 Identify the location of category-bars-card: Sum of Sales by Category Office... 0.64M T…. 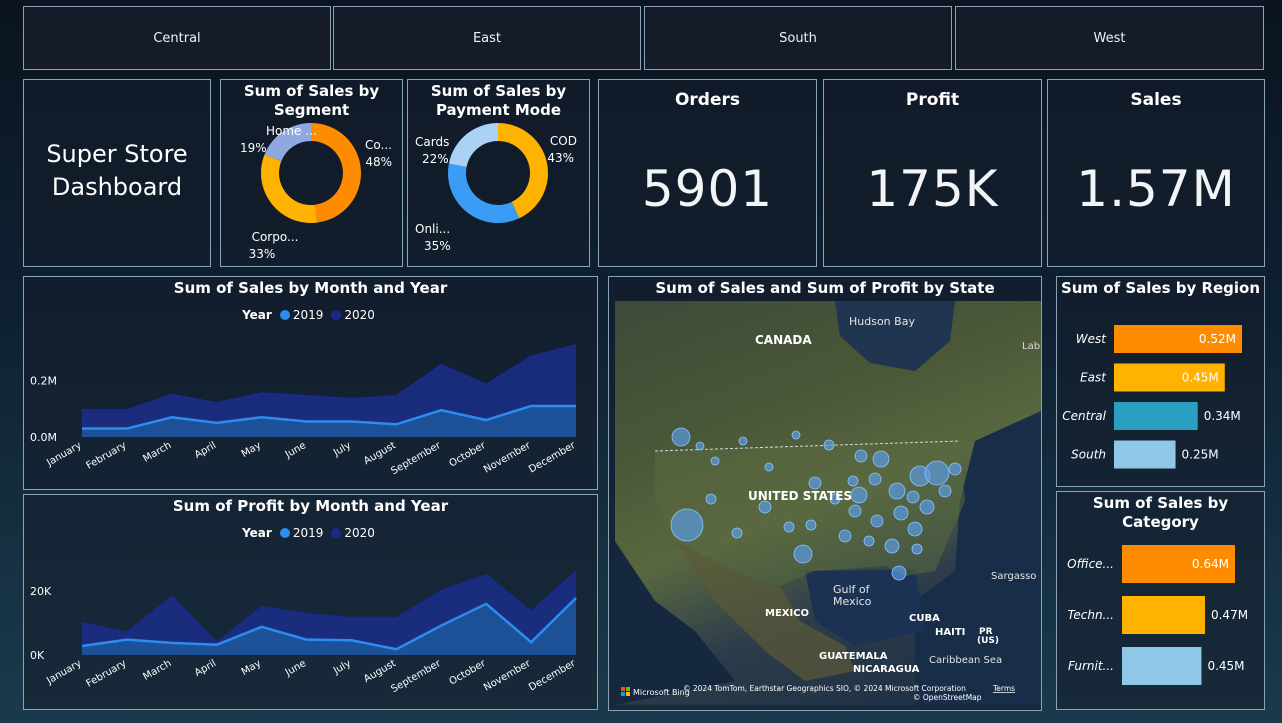
(1160, 600).